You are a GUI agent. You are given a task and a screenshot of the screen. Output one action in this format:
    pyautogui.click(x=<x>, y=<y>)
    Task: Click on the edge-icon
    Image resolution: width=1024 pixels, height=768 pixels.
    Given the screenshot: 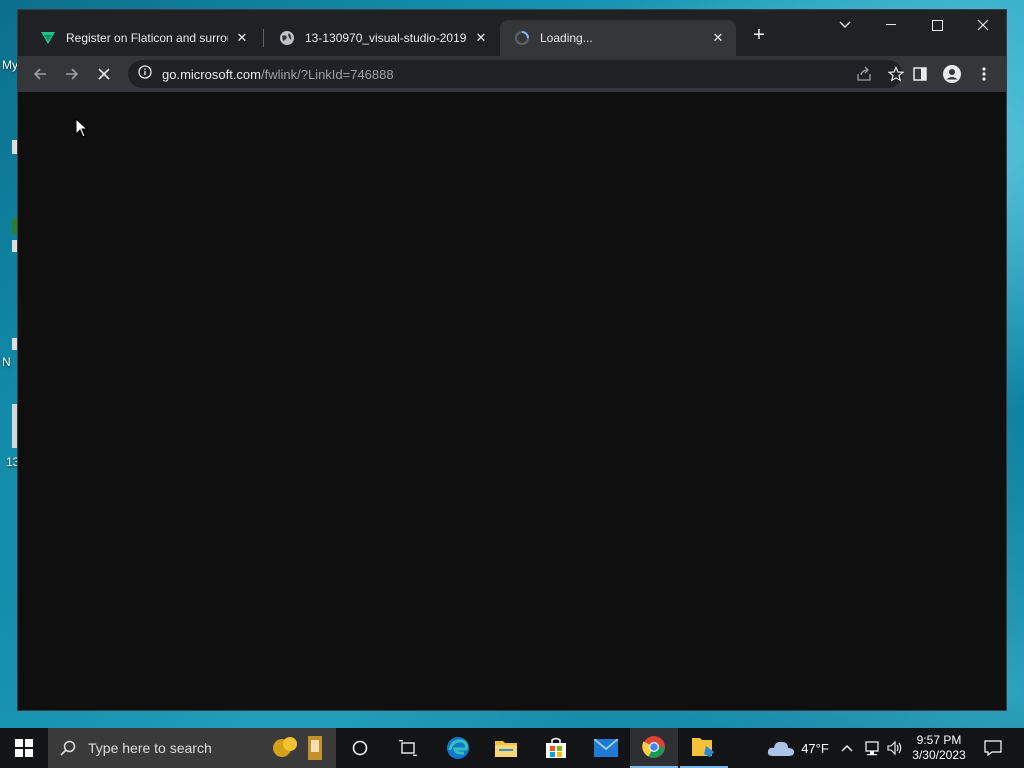 What is the action you would take?
    pyautogui.click(x=458, y=748)
    